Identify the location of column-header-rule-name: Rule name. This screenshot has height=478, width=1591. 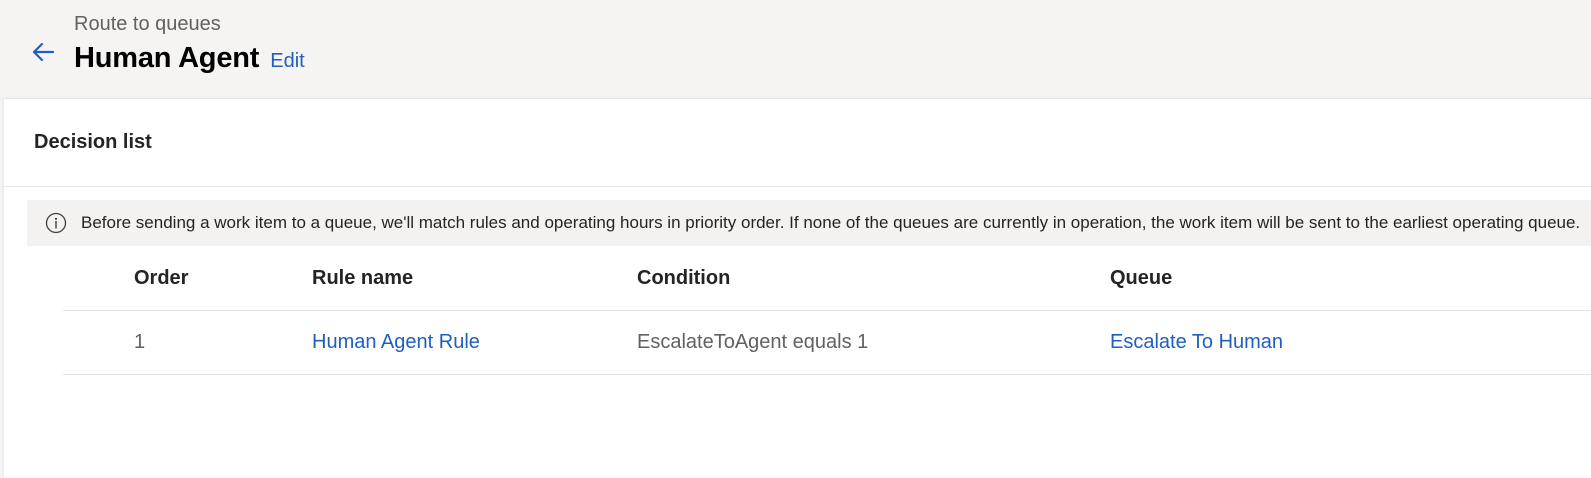
(362, 278).